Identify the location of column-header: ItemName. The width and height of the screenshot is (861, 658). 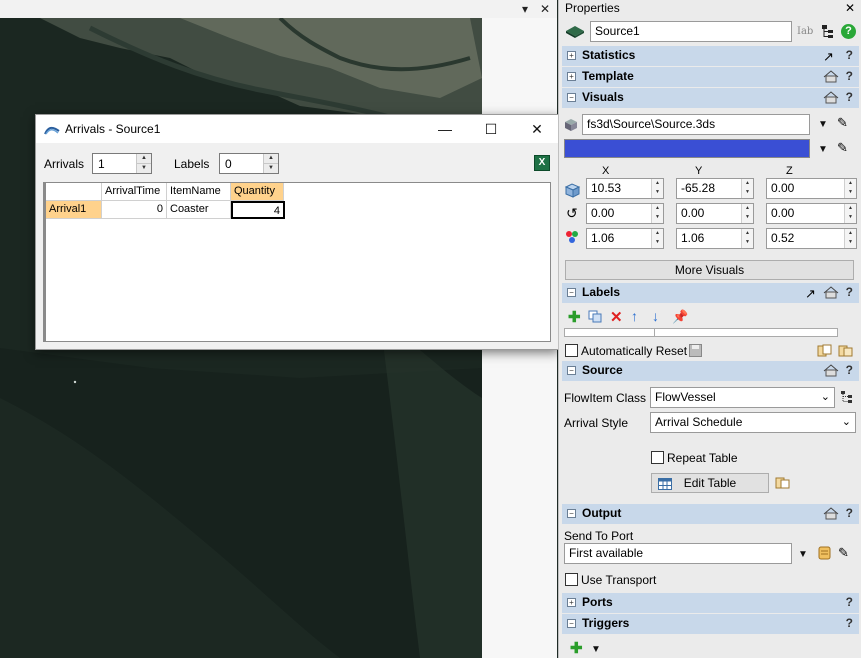
(199, 192).